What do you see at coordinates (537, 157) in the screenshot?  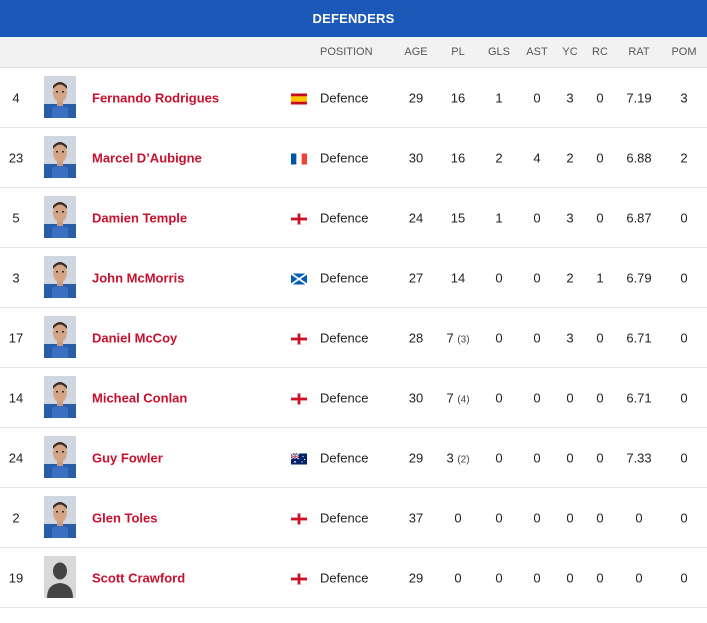 I see `stat-ast: 4` at bounding box center [537, 157].